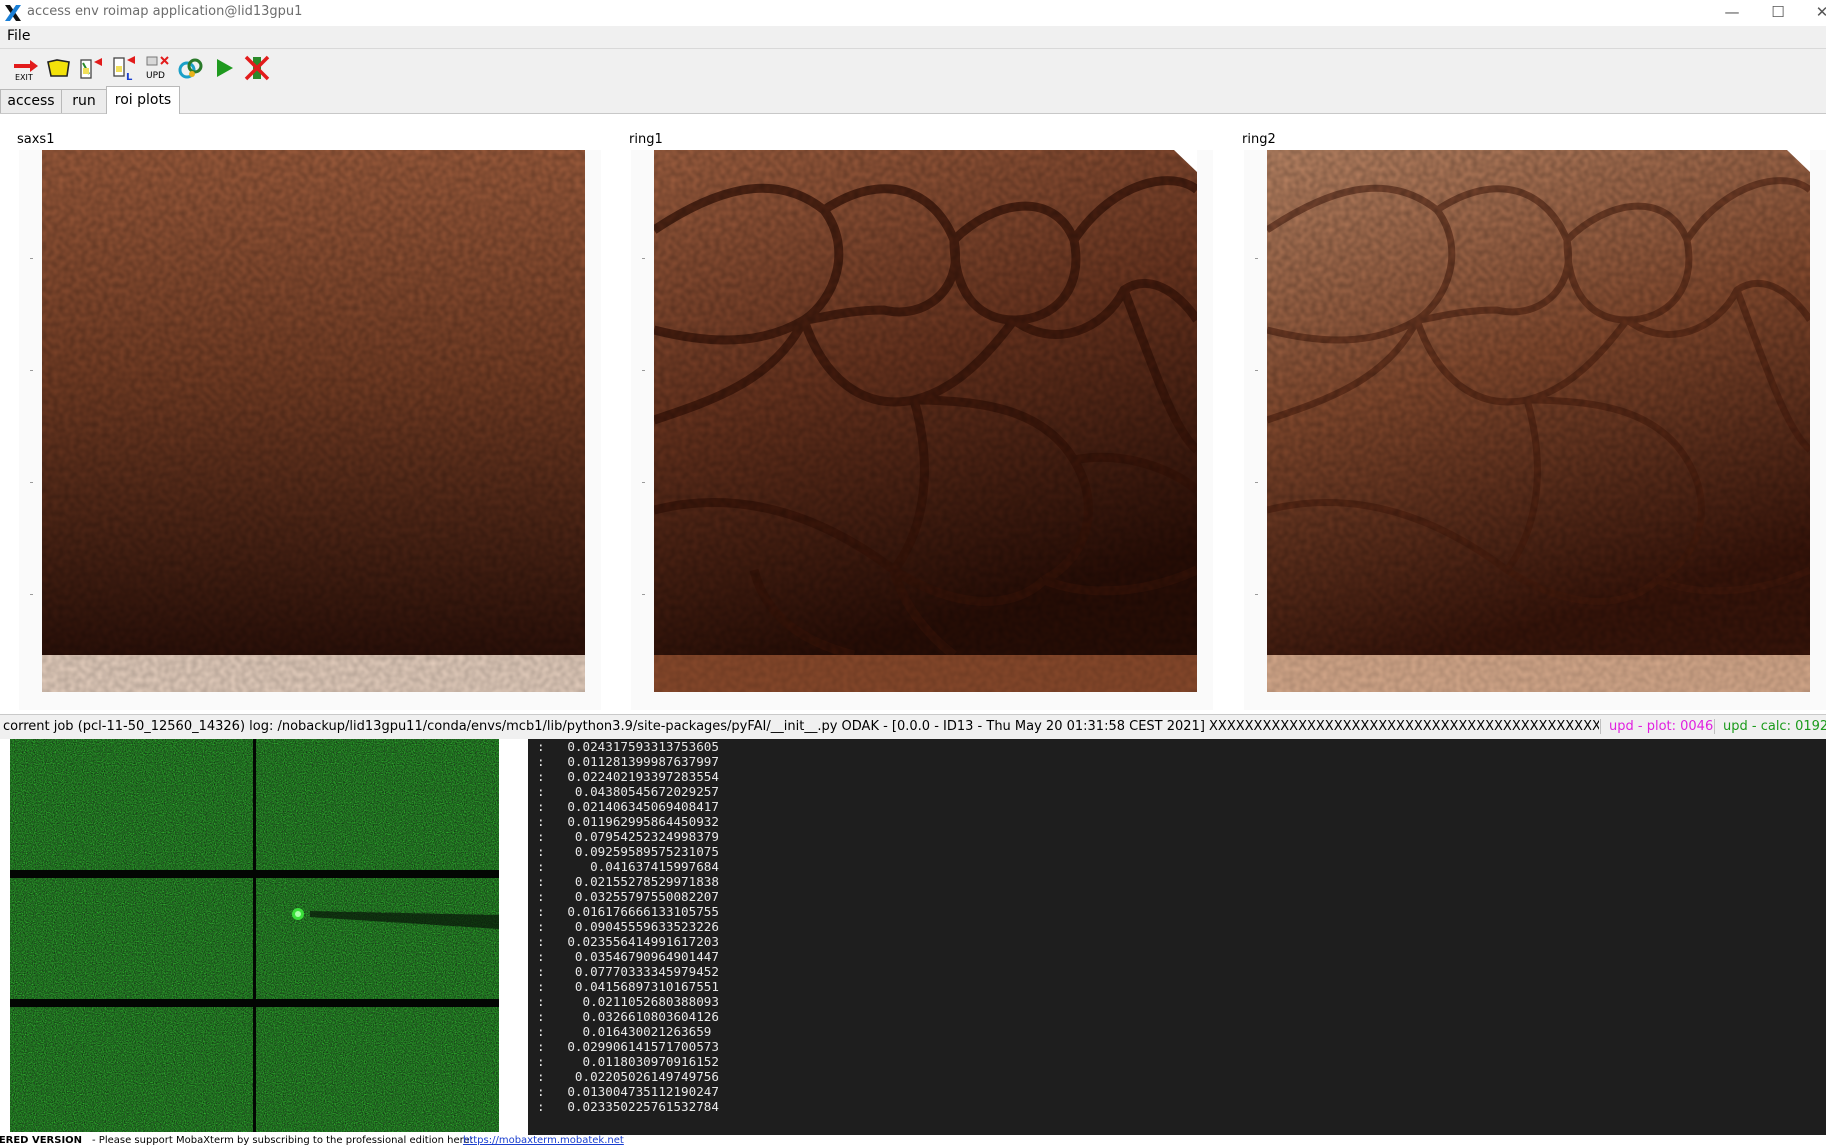  I want to click on run-play-icon, so click(225, 68).